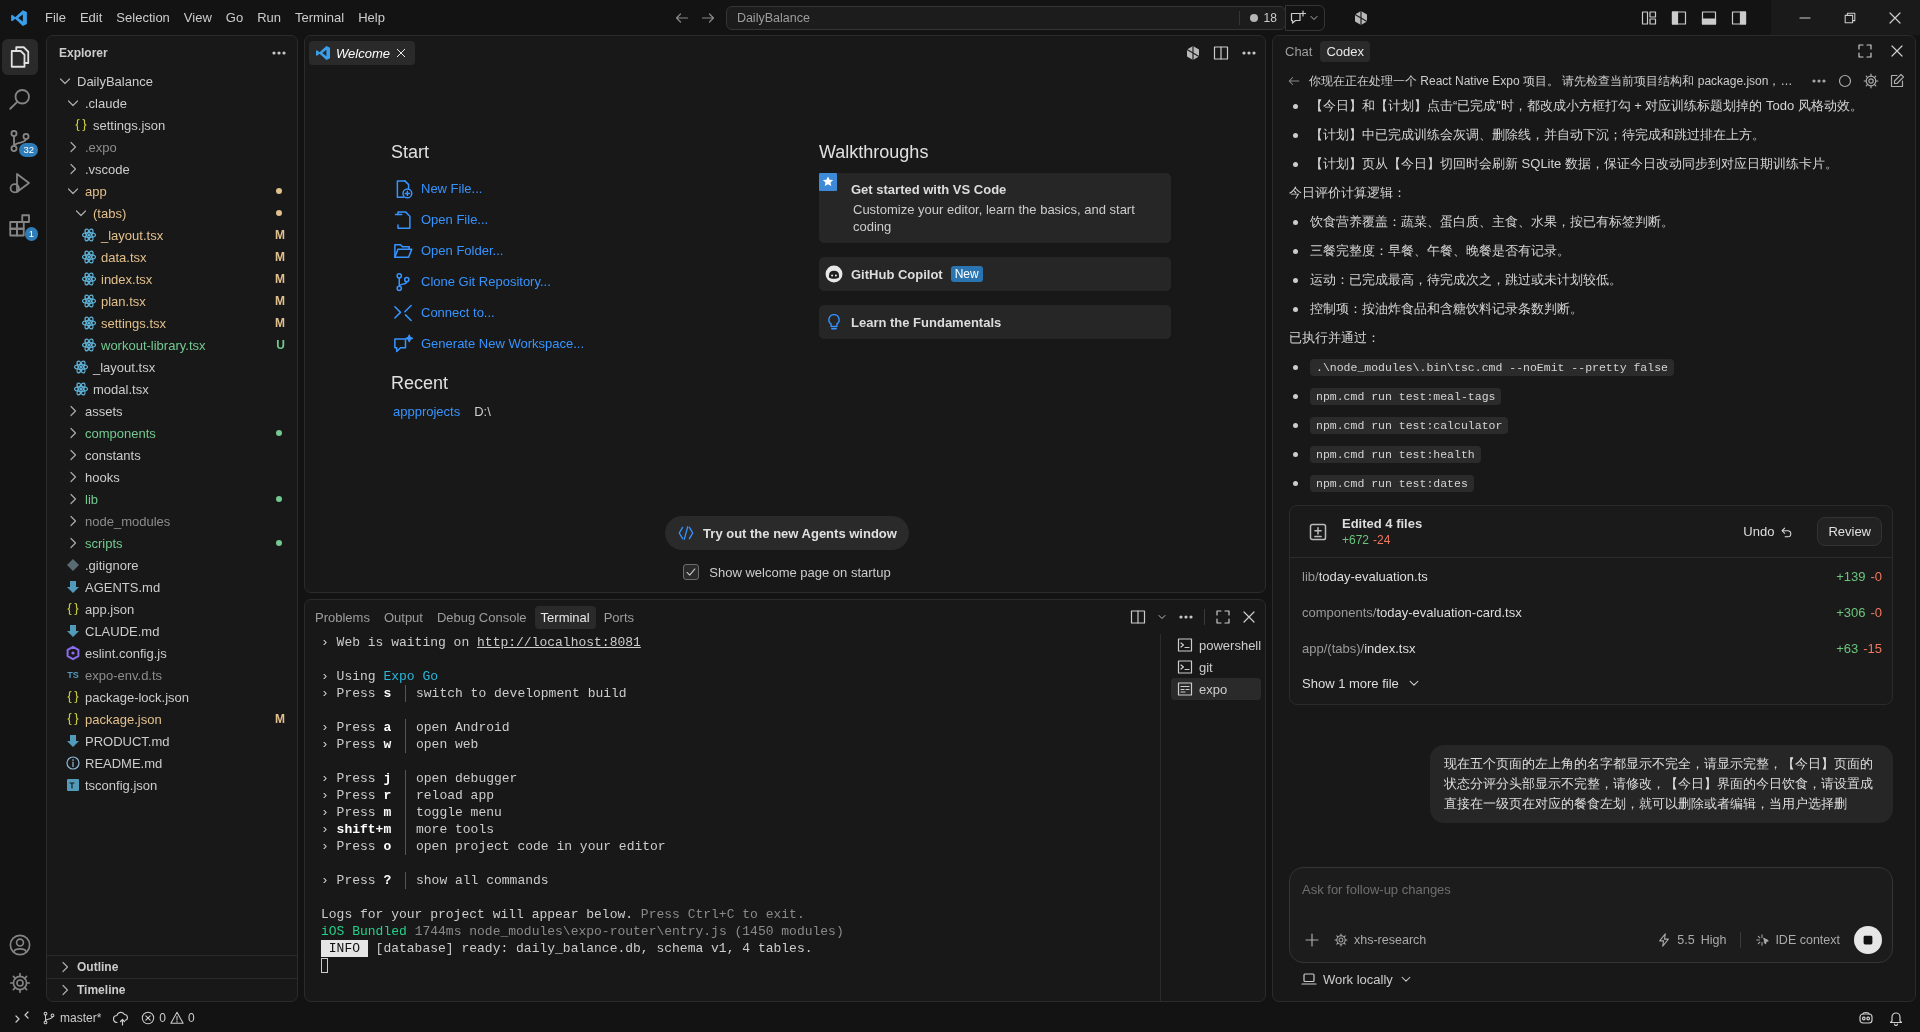  I want to click on split-terminal-icon, so click(1138, 617).